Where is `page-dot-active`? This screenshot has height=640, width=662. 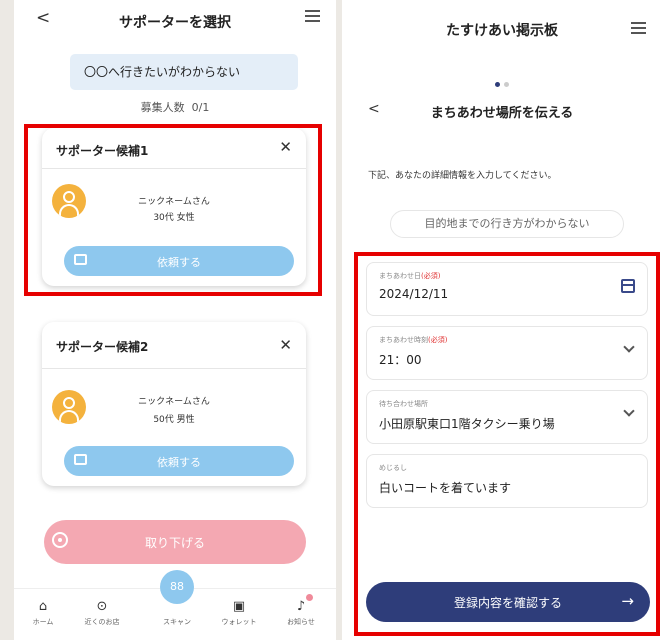
page-dot-active is located at coordinates (497, 84).